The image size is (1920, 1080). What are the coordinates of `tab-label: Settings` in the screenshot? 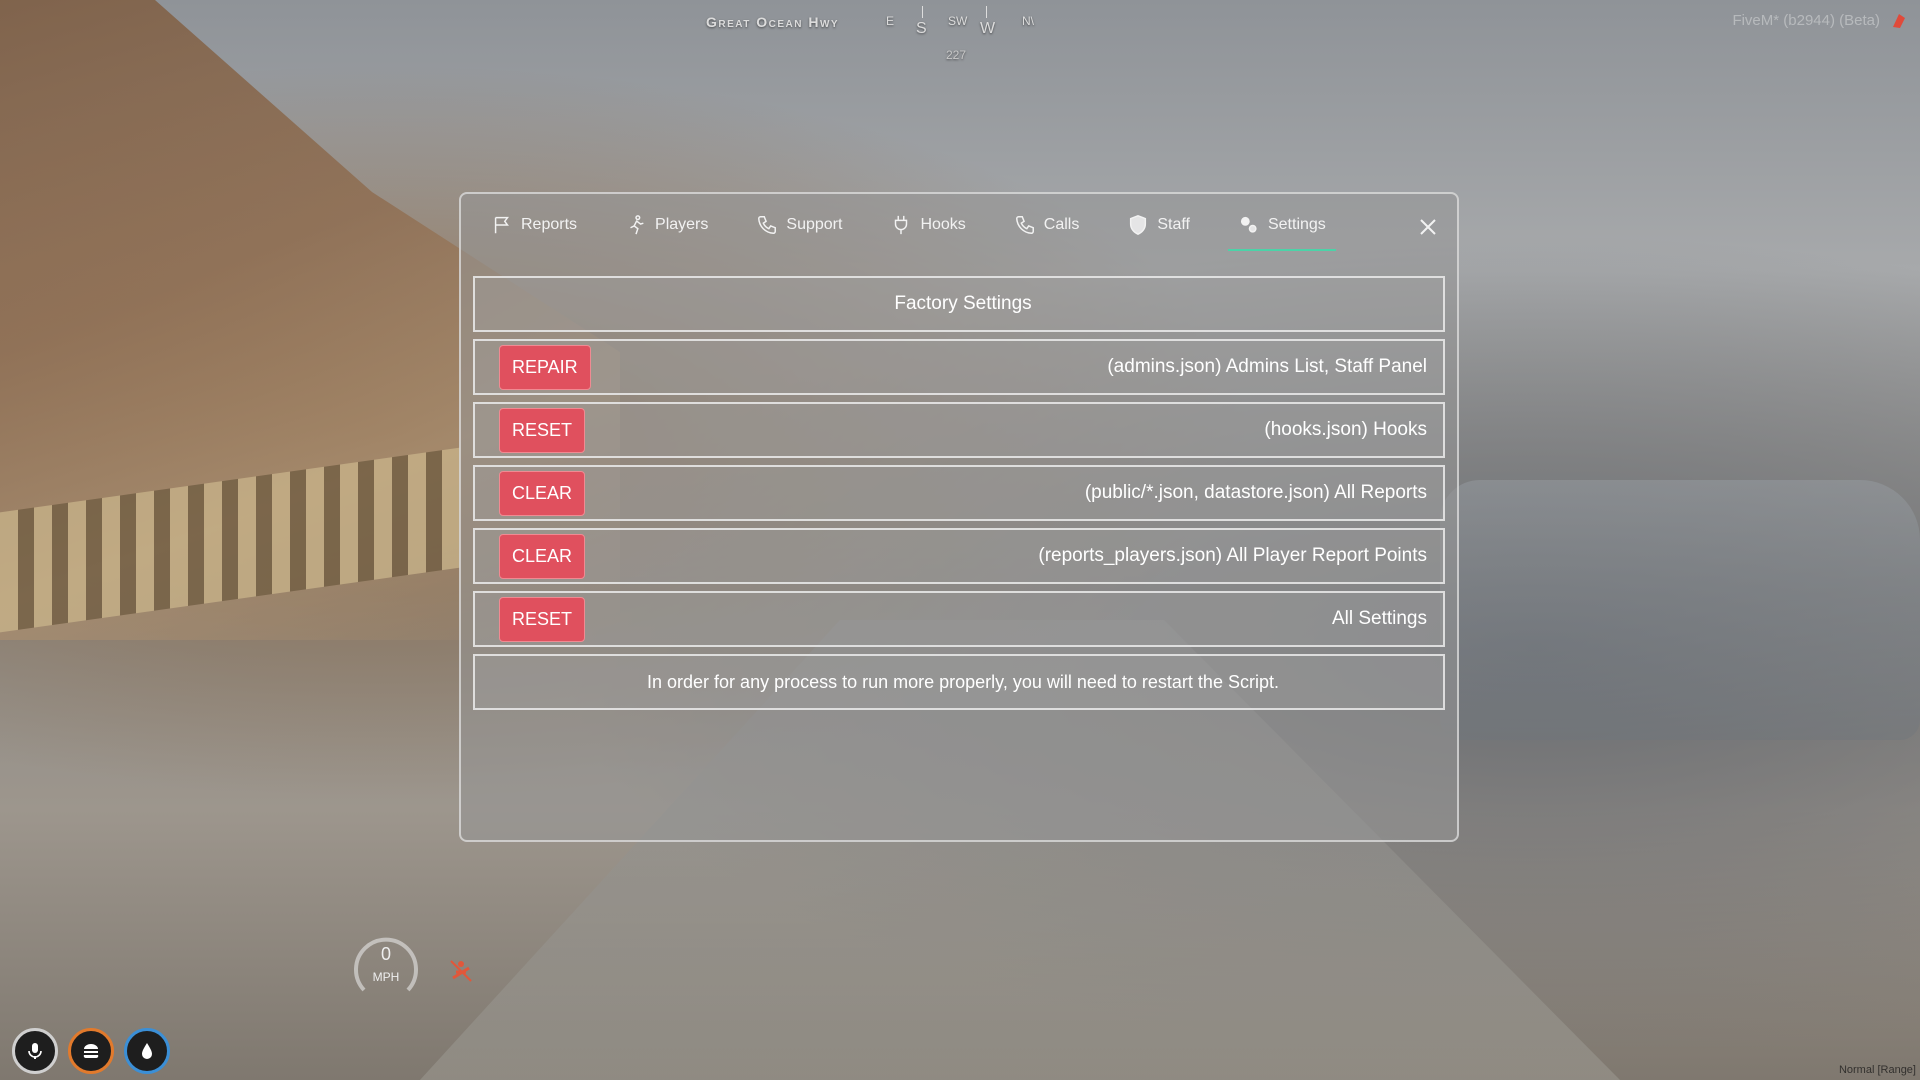 It's located at (1296, 224).